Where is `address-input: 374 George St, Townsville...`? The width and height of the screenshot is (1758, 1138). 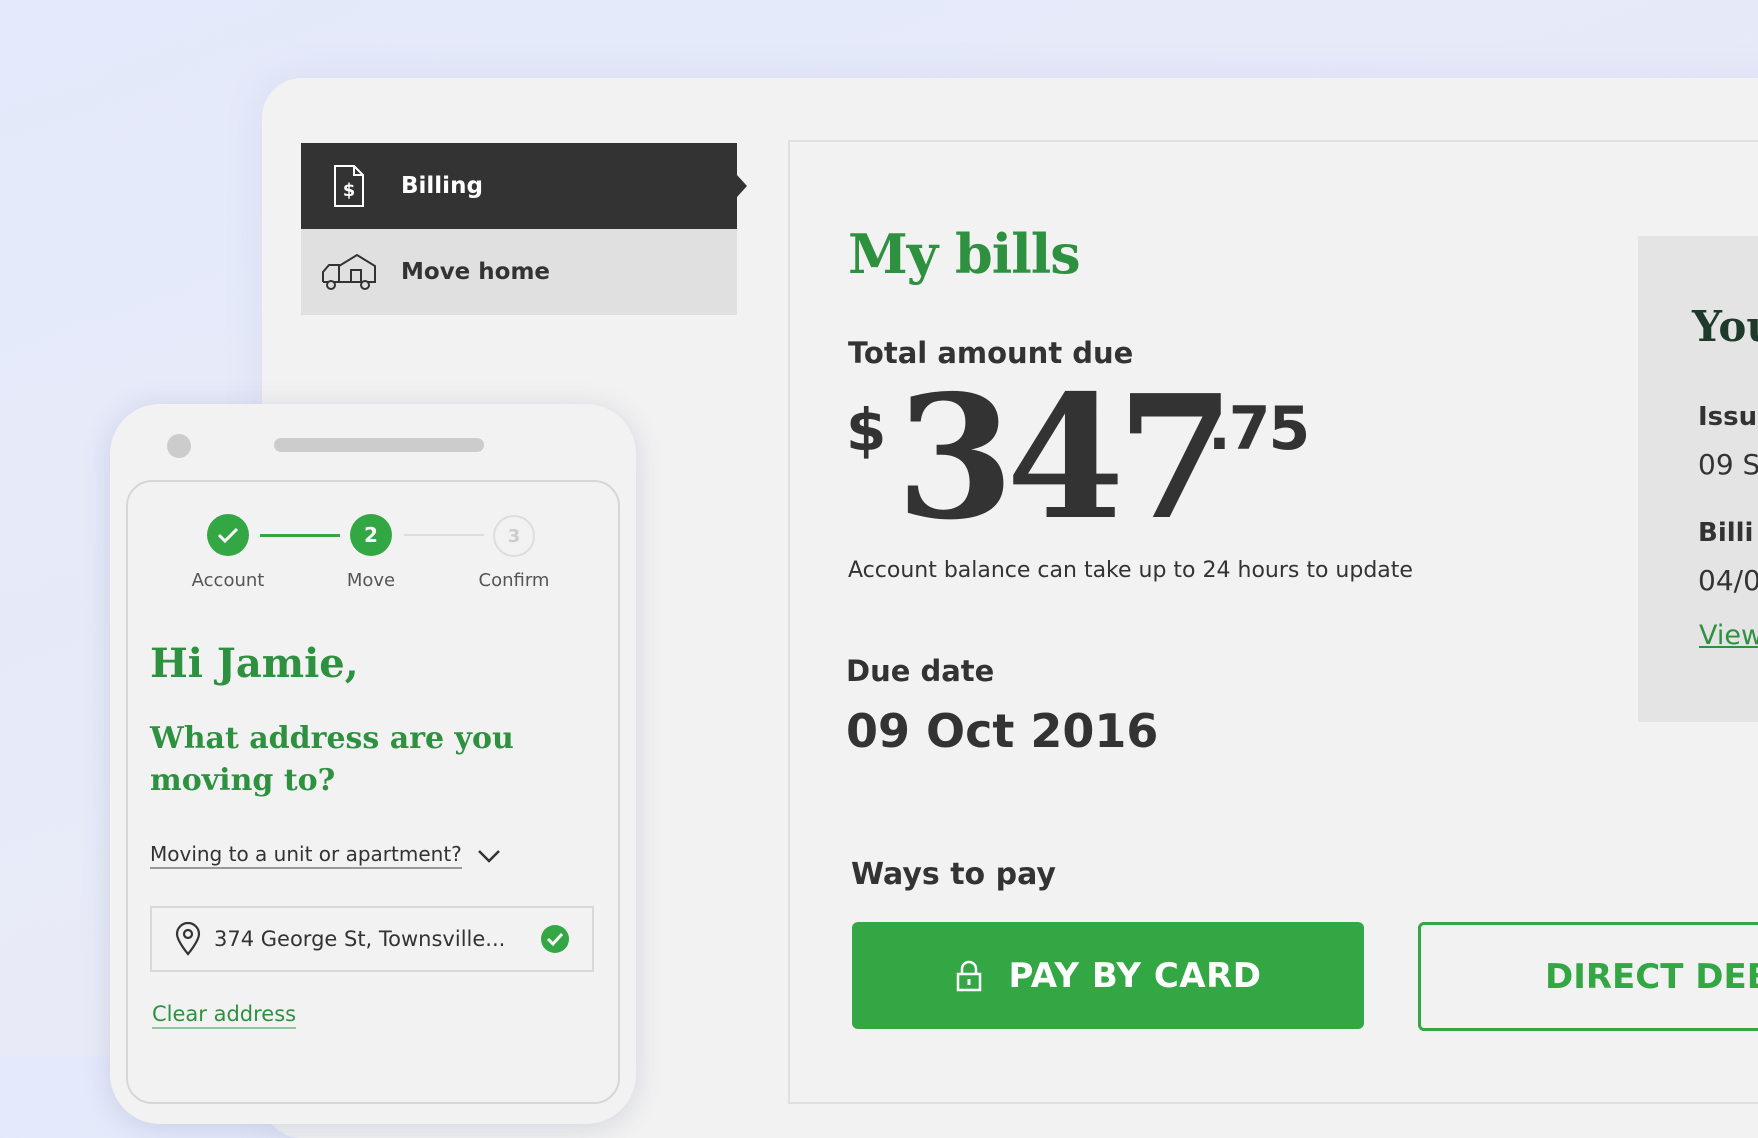
address-input: 374 George St, Townsville... is located at coordinates (372, 939).